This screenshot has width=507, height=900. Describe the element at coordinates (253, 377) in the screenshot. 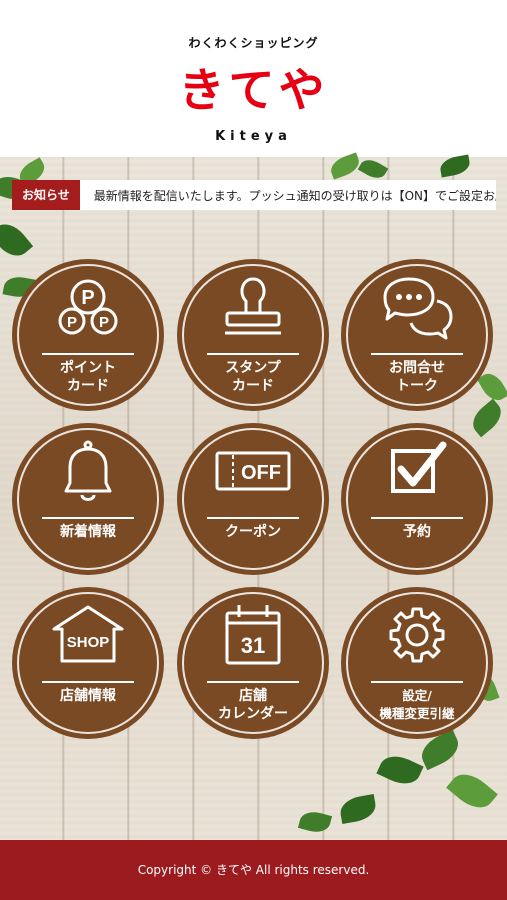

I see `menu-label: スタンプ カード` at that location.